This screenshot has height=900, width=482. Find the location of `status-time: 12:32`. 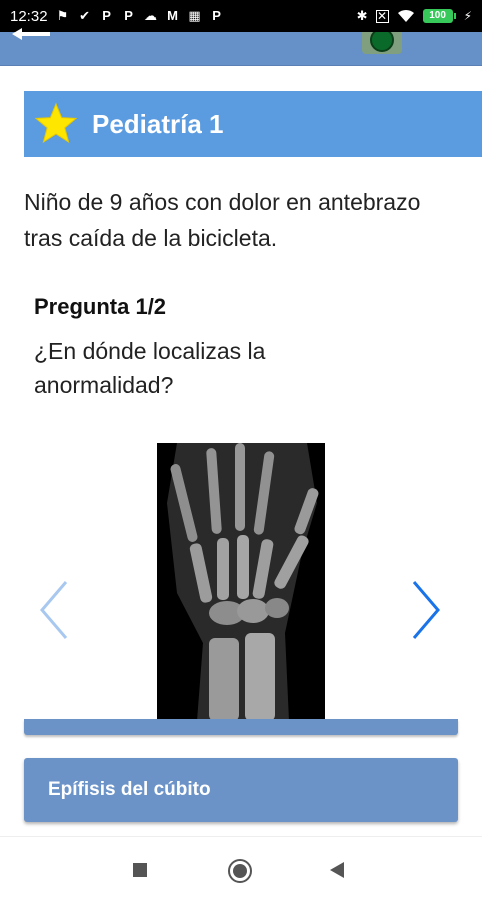

status-time: 12:32 is located at coordinates (29, 16).